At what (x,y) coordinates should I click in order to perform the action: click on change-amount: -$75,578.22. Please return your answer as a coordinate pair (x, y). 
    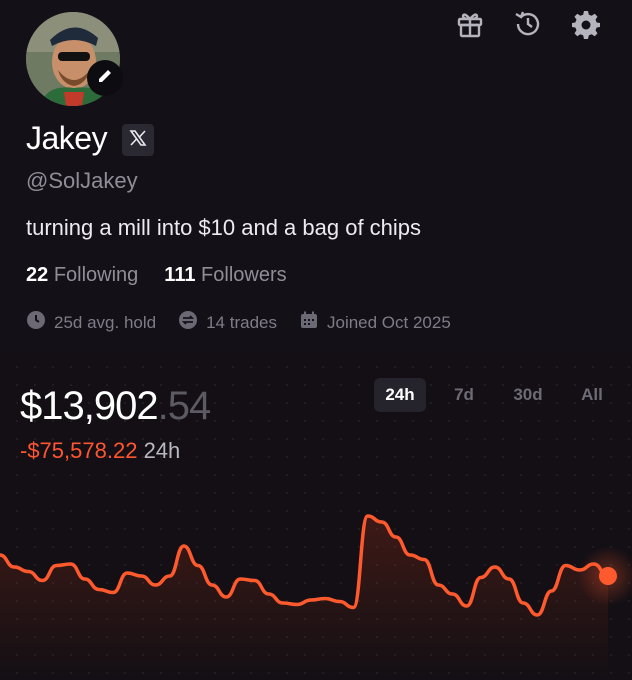
    Looking at the image, I should click on (79, 450).